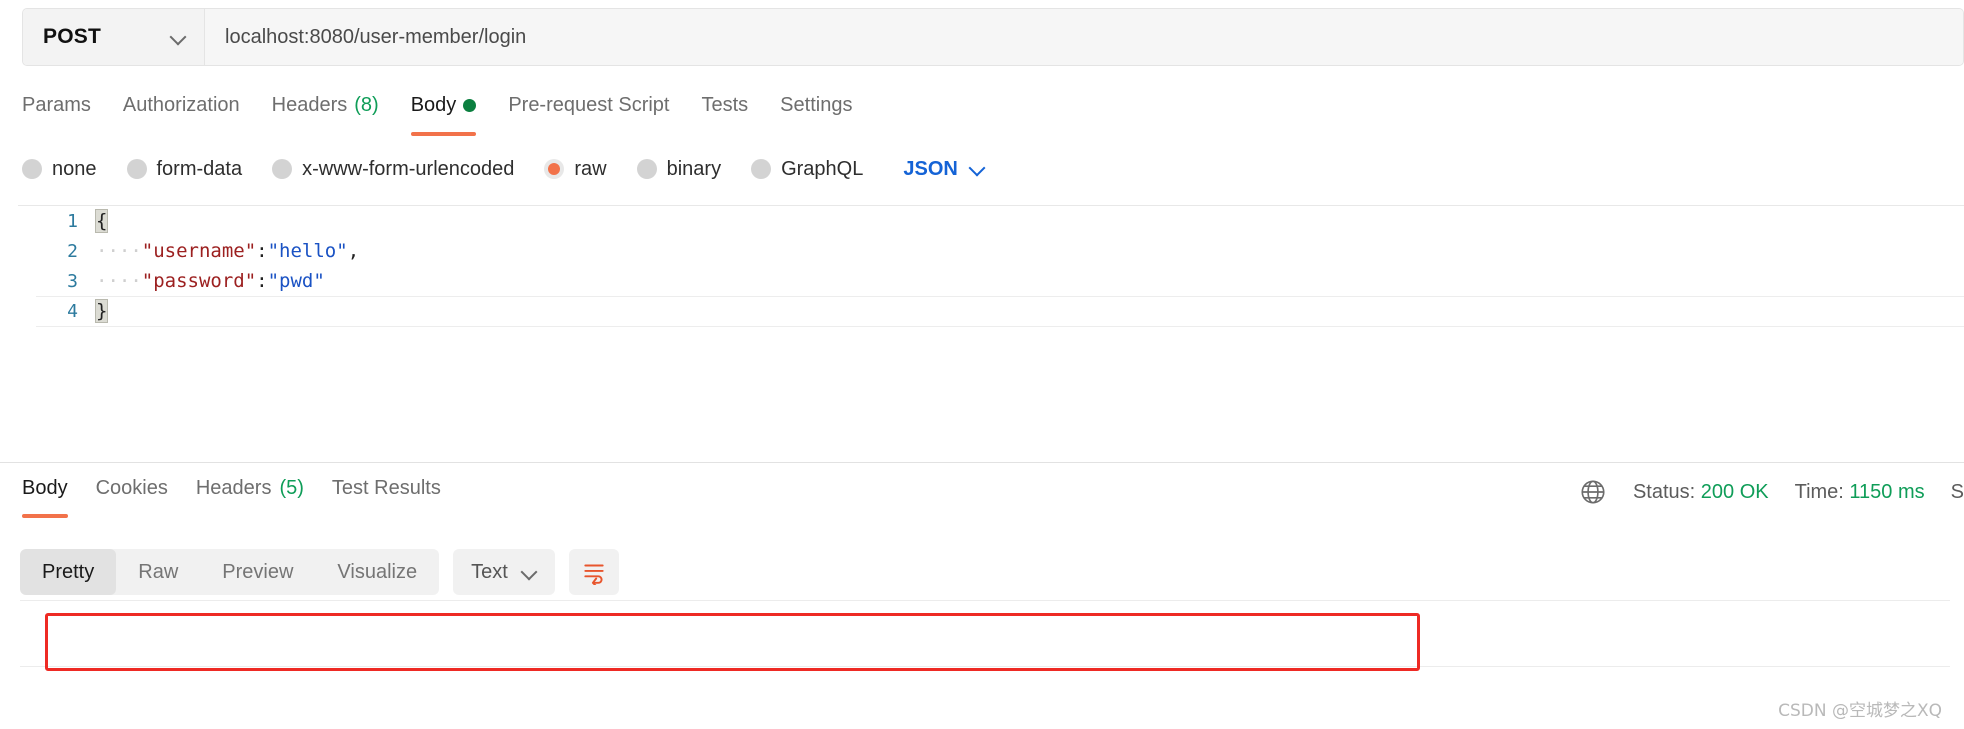 The image size is (1964, 729). I want to click on globe-icon, so click(1593, 492).